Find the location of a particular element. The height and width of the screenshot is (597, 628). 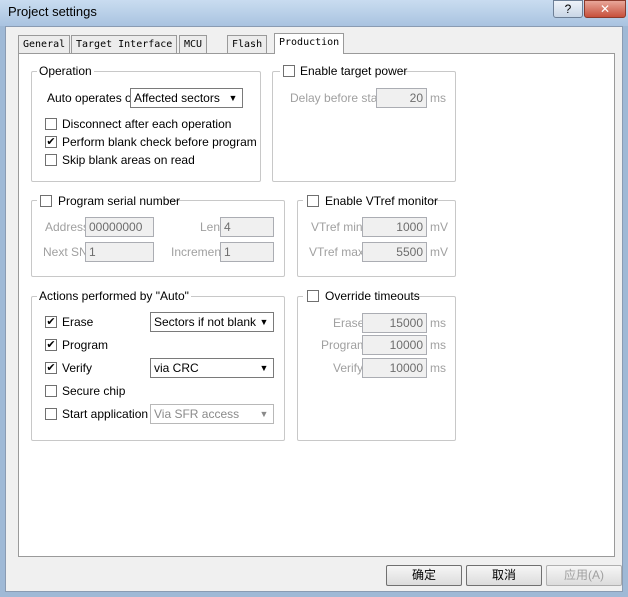

window-title: Project settings is located at coordinates (52, 11).